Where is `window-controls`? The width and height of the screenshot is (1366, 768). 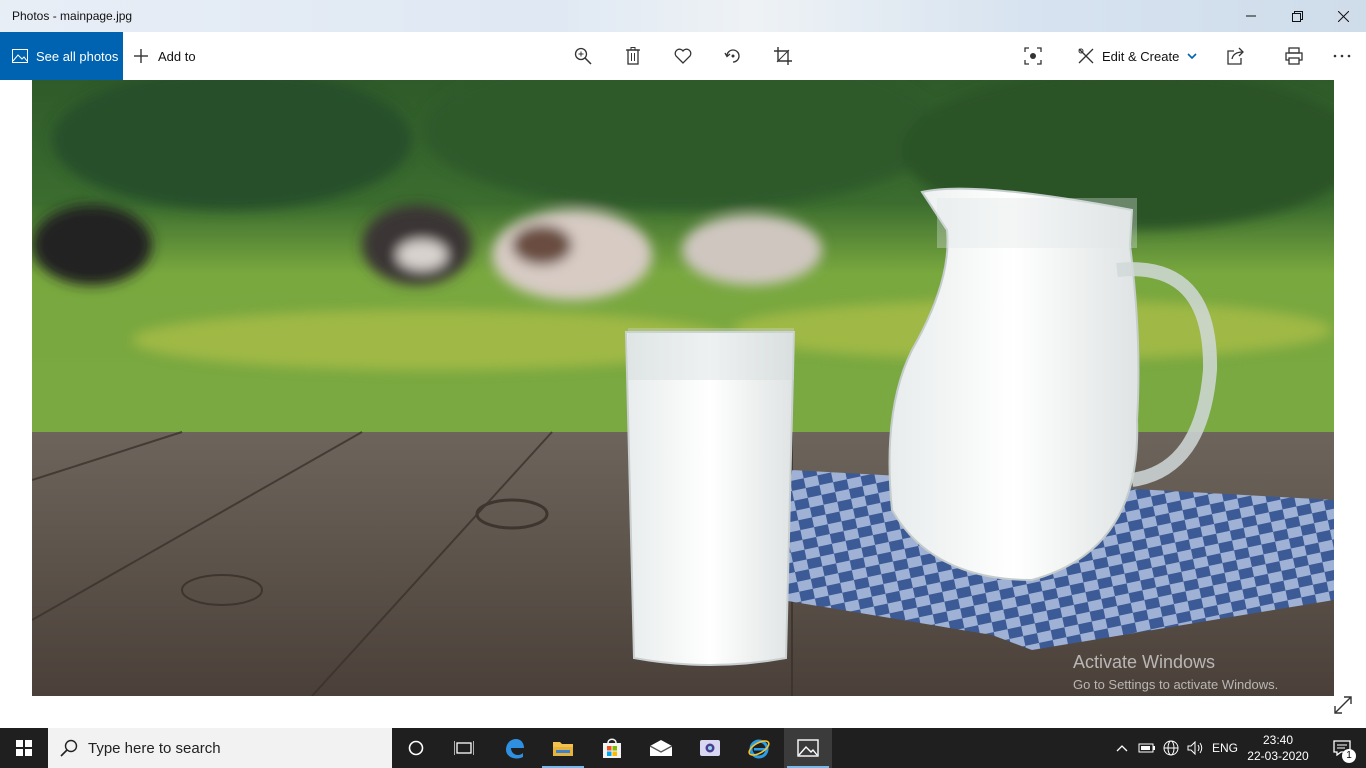
window-controls is located at coordinates (1297, 16).